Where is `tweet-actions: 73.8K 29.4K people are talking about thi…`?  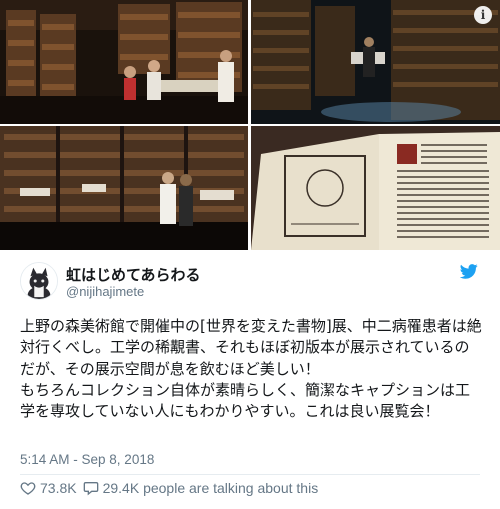
tweet-actions: 73.8K 29.4K people are talking about thi… is located at coordinates (172, 488).